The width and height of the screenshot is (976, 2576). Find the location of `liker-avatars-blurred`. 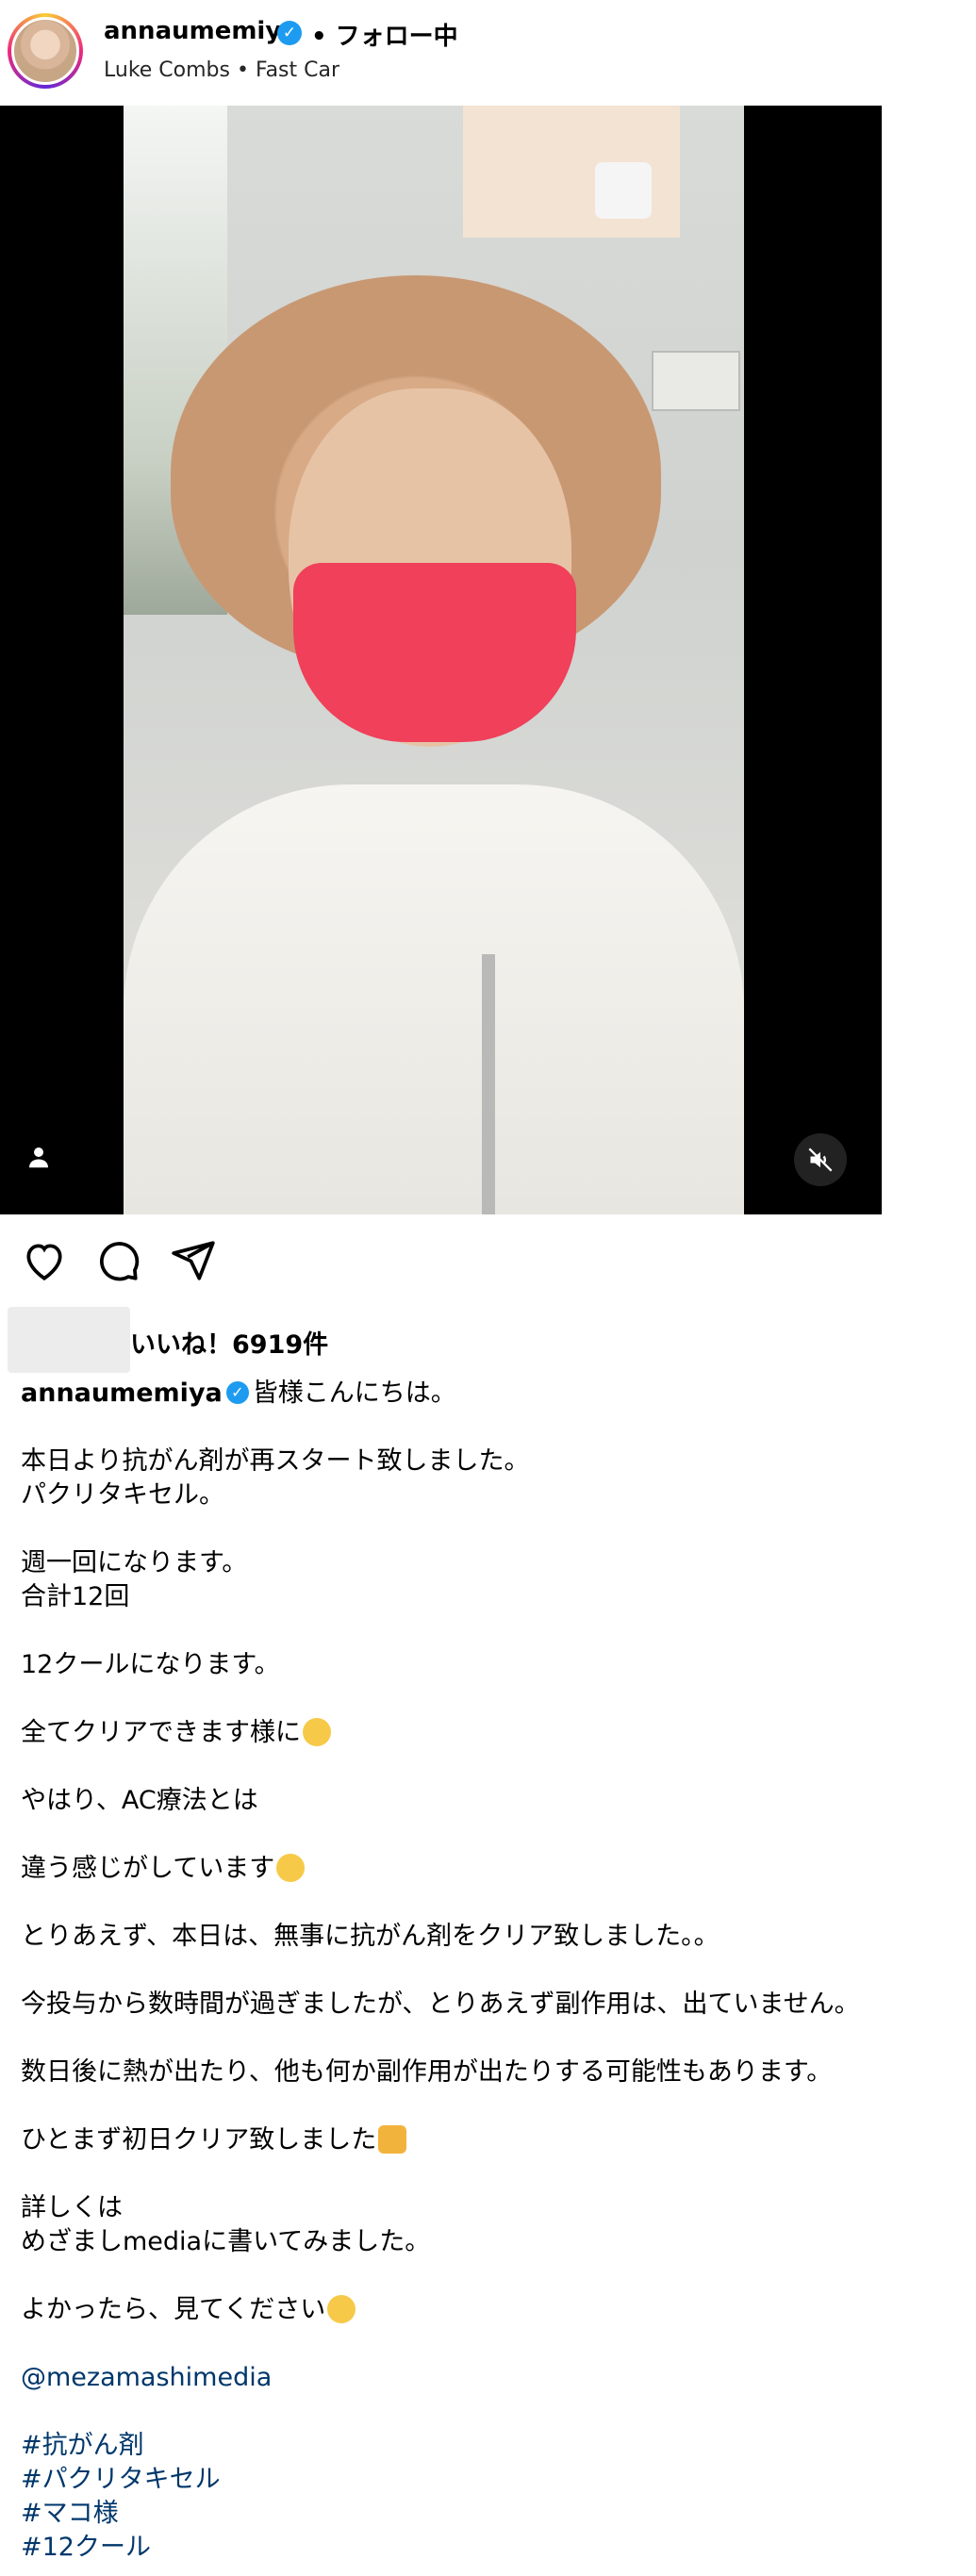

liker-avatars-blurred is located at coordinates (69, 1340).